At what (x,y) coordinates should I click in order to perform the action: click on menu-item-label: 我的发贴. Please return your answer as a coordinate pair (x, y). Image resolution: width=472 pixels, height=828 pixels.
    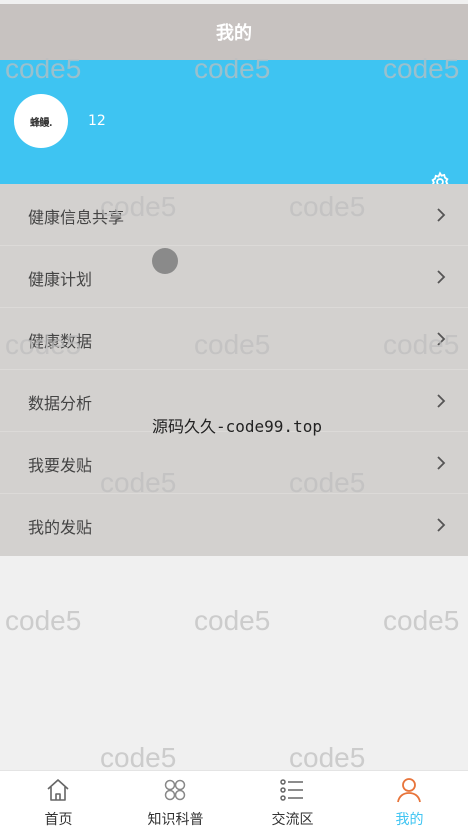
    Looking at the image, I should click on (60, 527).